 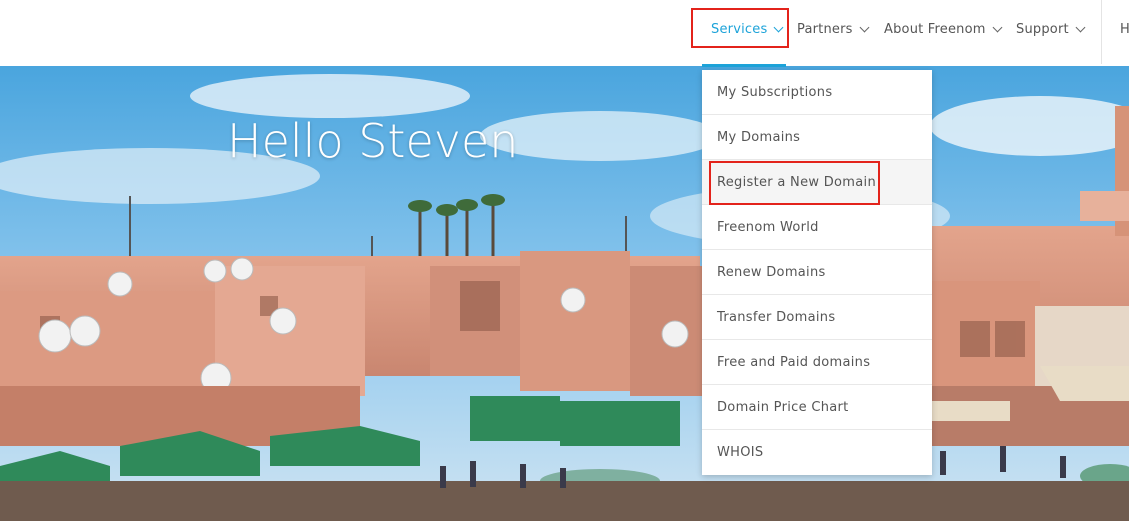 I want to click on nav-about-label: About Freenom, so click(x=935, y=29).